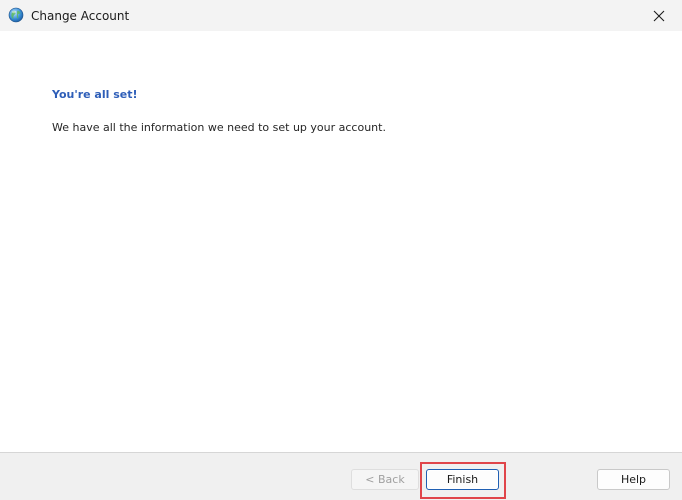 This screenshot has height=500, width=682. What do you see at coordinates (95, 94) in the screenshot?
I see `page-heading: You're all set!` at bounding box center [95, 94].